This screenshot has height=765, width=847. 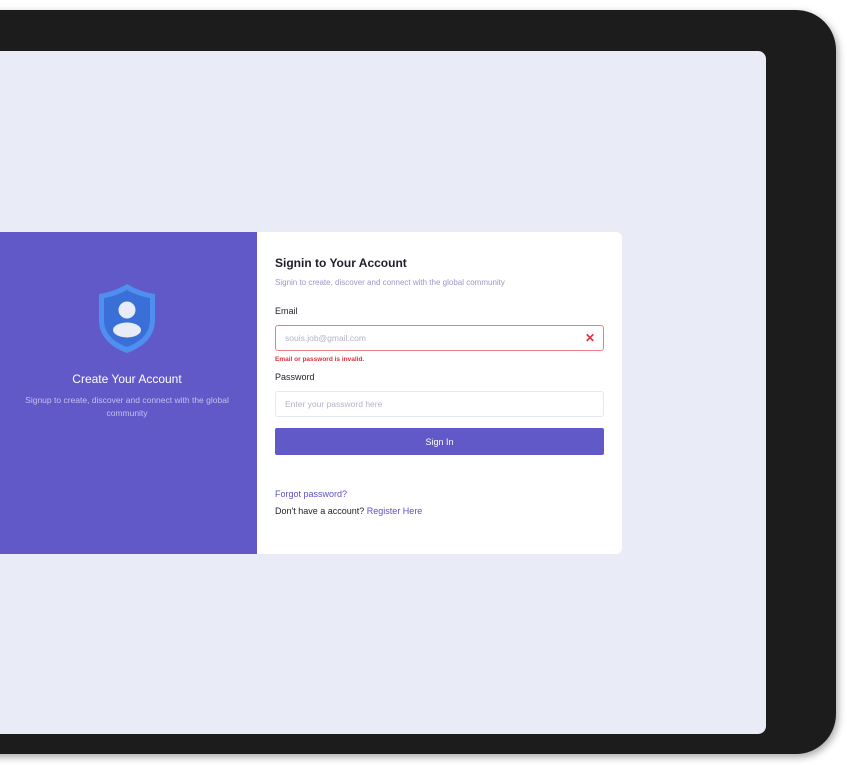 What do you see at coordinates (320, 511) in the screenshot?
I see `register-prompt-text: Don't have a account?` at bounding box center [320, 511].